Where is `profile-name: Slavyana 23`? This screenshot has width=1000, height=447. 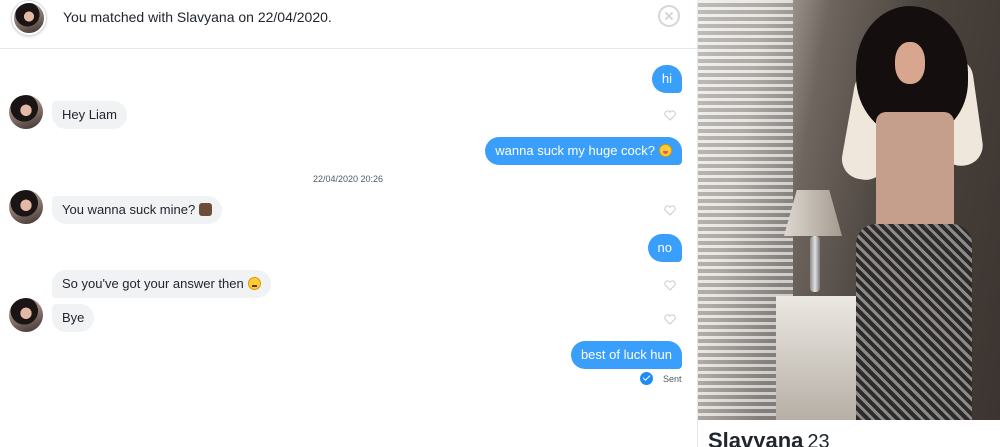 profile-name: Slavyana 23 is located at coordinates (769, 437).